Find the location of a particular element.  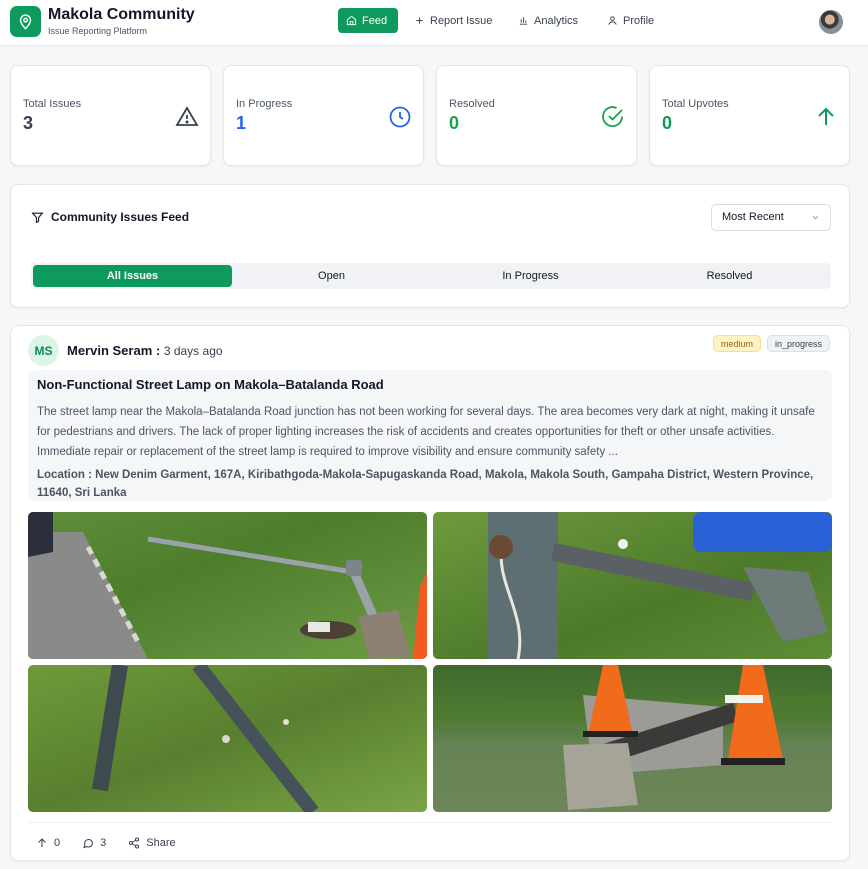

comment-icon is located at coordinates (88, 843).